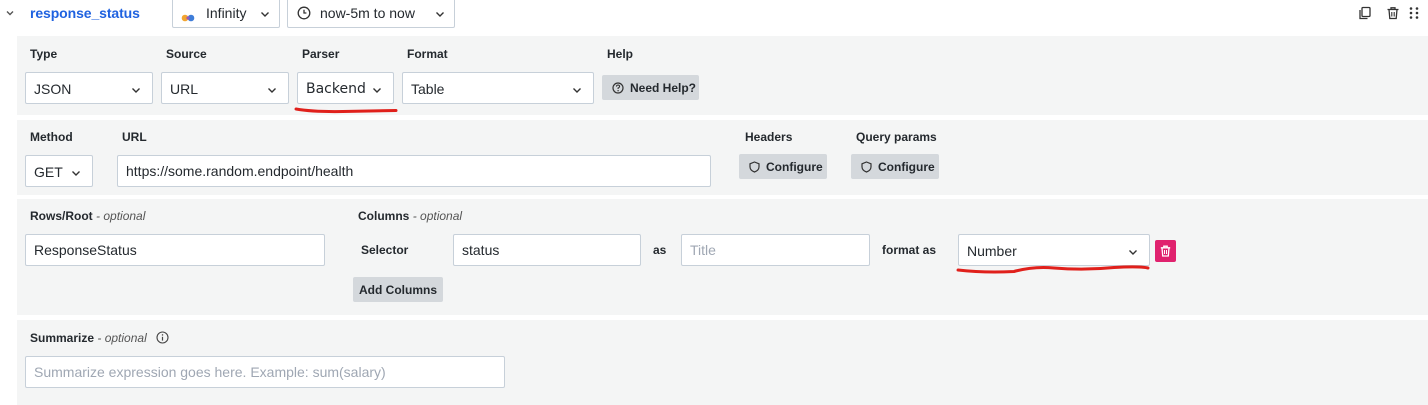 This screenshot has width=1428, height=405. What do you see at coordinates (427, 54) in the screenshot?
I see `format-label: Format` at bounding box center [427, 54].